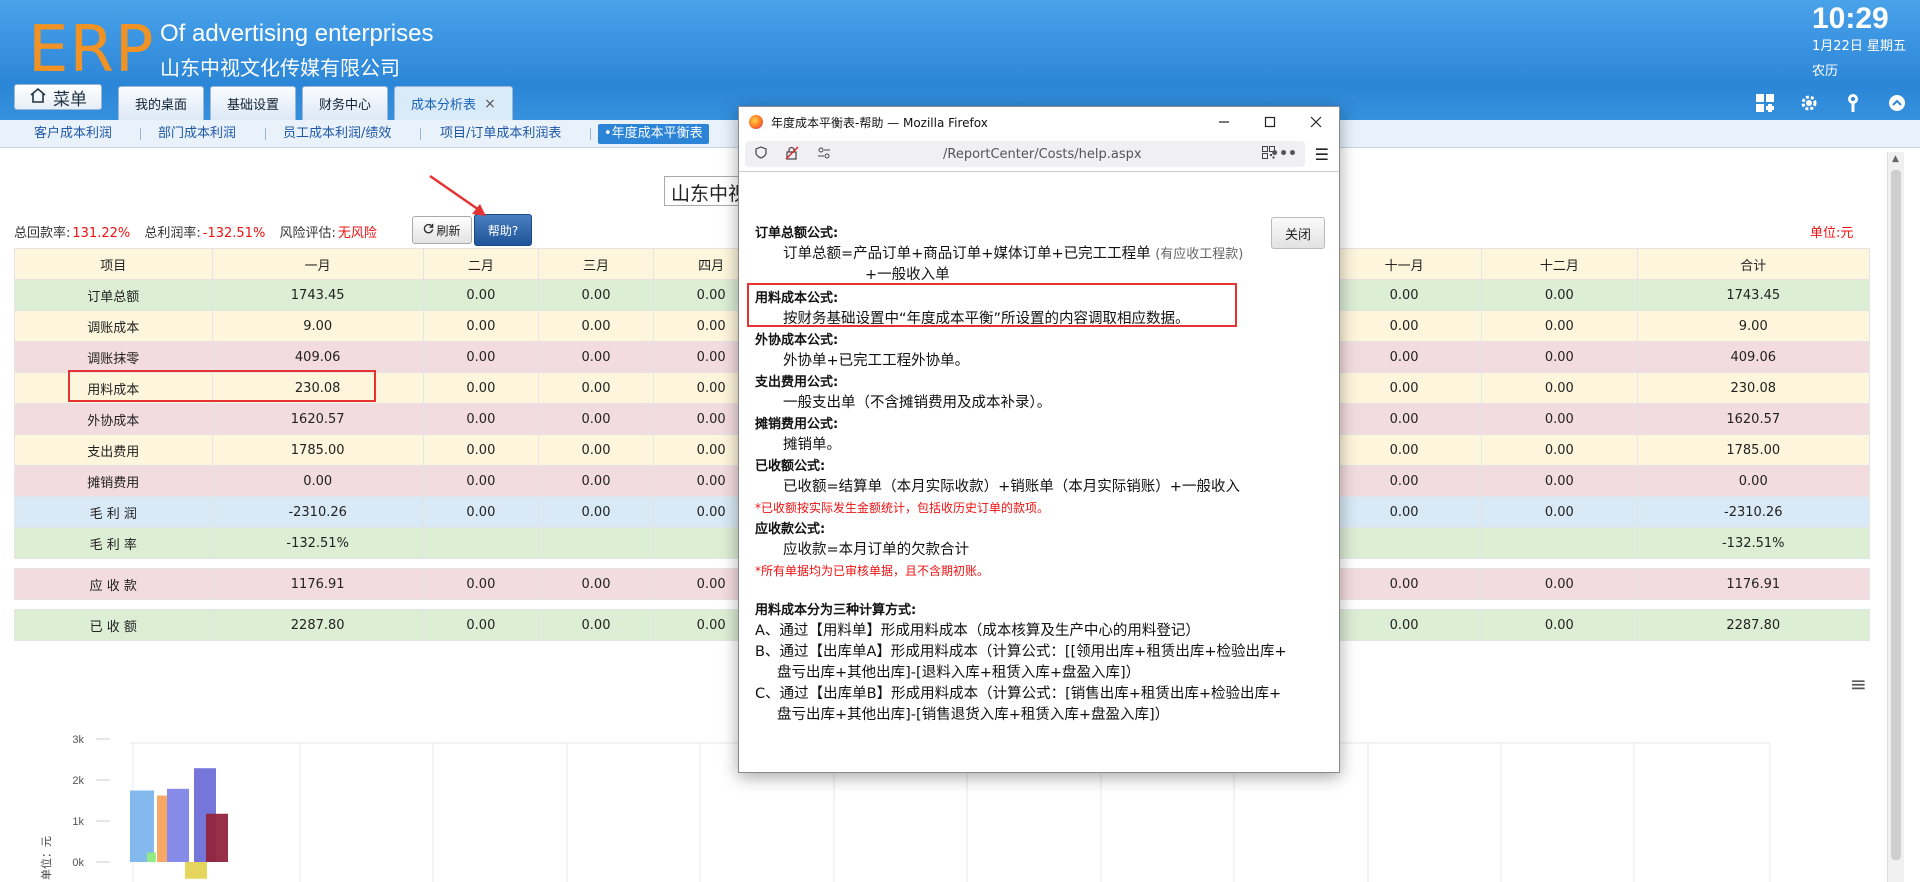 The image size is (1920, 882). Describe the element at coordinates (876, 550) in the screenshot. I see `receivable-formula: 应收款=本月订单的欠款合计` at that location.